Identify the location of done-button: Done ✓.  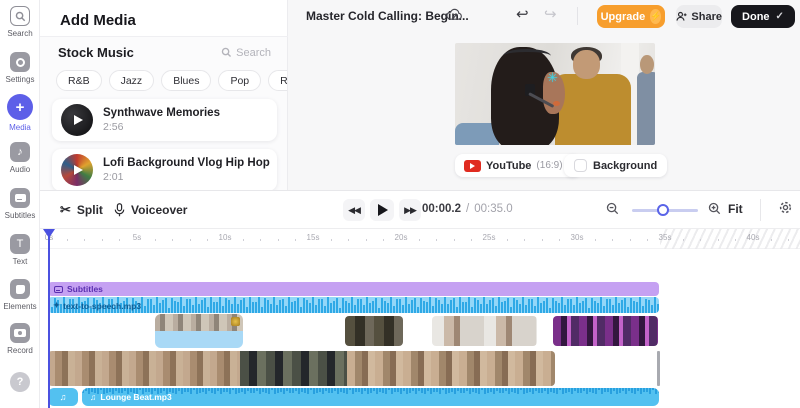
(763, 16).